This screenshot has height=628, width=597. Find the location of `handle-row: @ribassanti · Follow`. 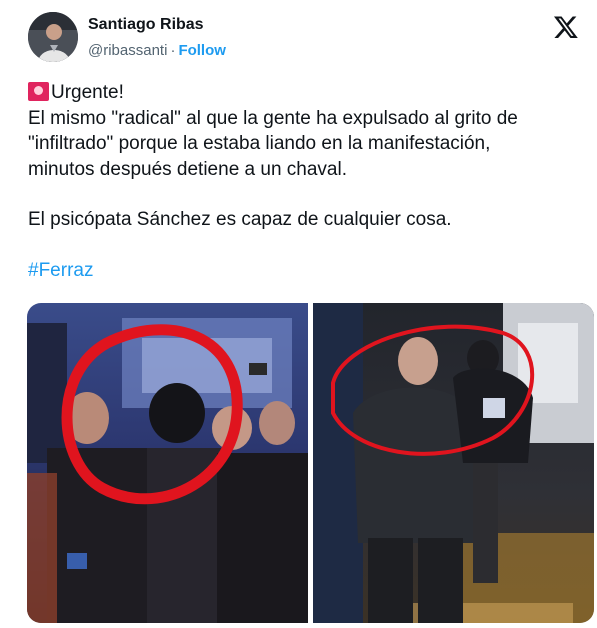

handle-row: @ribassanti · Follow is located at coordinates (157, 50).